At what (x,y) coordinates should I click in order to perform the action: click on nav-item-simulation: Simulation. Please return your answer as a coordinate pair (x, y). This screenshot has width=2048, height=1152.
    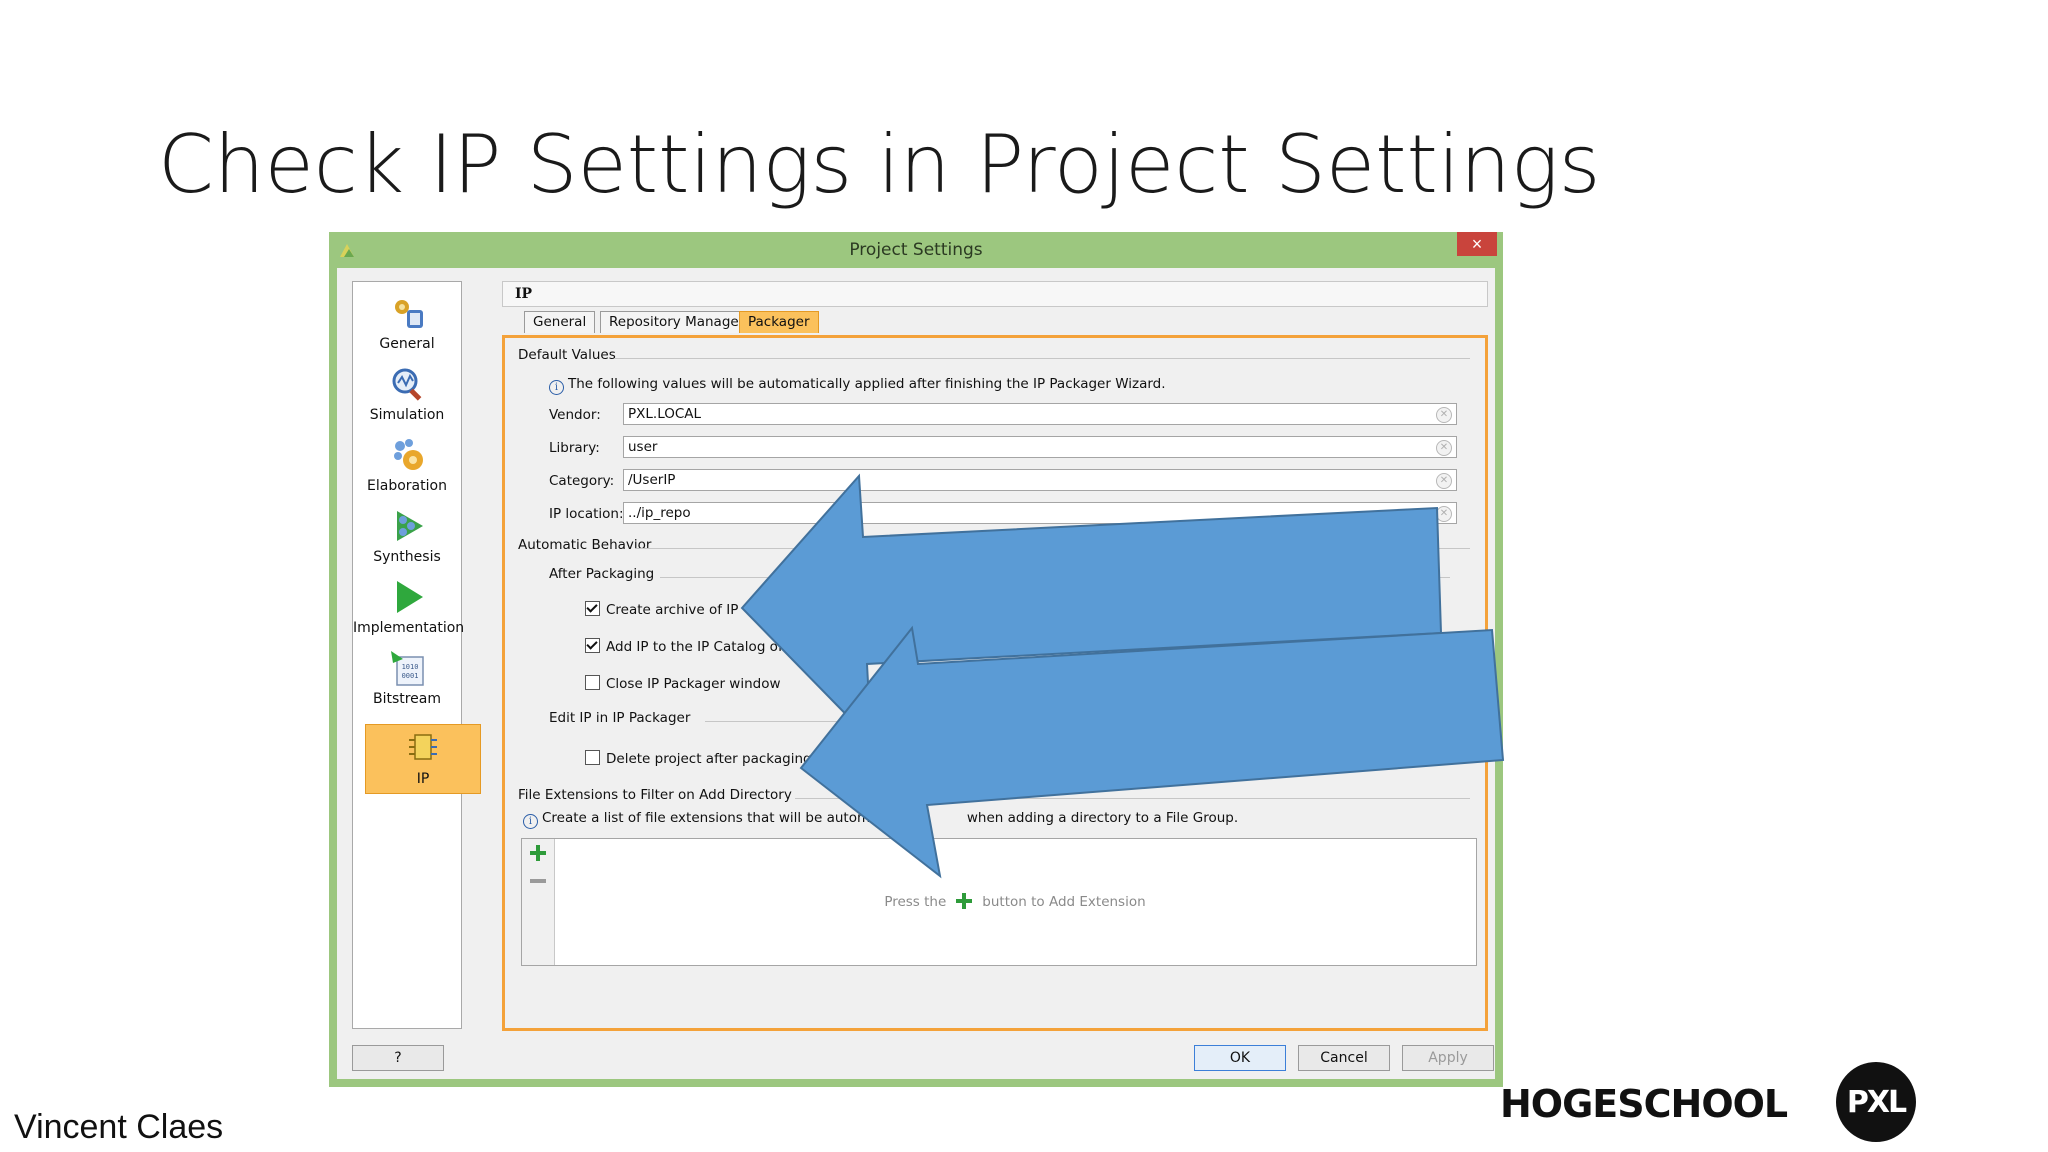
    Looking at the image, I should click on (407, 395).